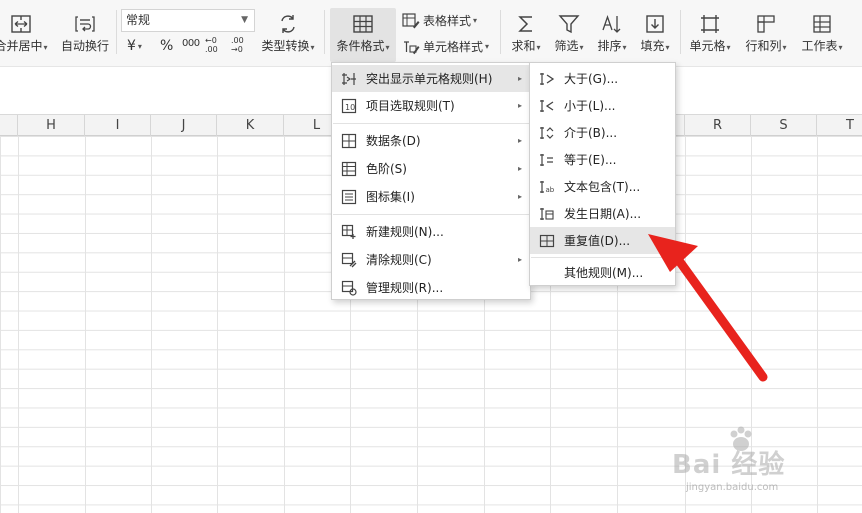  What do you see at coordinates (784, 125) in the screenshot?
I see `column-header: S` at bounding box center [784, 125].